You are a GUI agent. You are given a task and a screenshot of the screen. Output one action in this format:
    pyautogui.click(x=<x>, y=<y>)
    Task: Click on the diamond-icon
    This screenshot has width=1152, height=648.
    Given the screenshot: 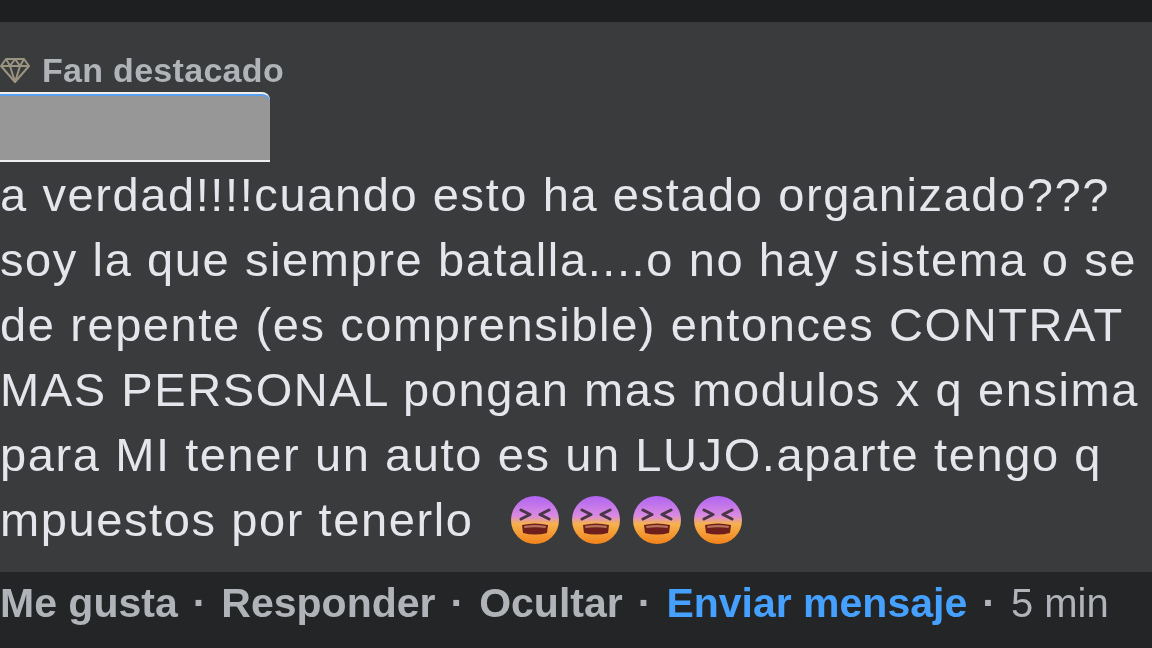 What is the action you would take?
    pyautogui.click(x=15, y=70)
    